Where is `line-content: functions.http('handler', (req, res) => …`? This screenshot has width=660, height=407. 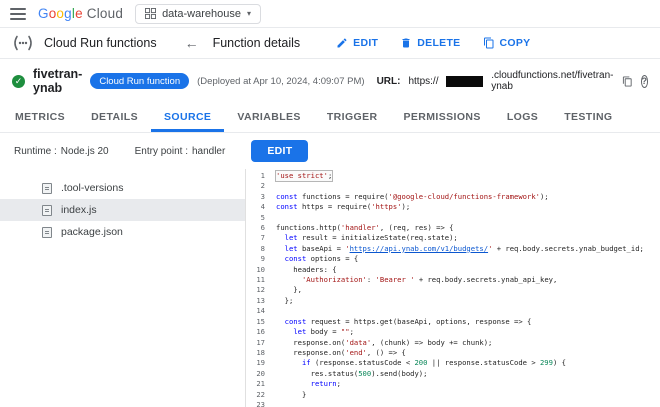
line-content: functions.http('handler', (req, res) => … is located at coordinates (365, 228).